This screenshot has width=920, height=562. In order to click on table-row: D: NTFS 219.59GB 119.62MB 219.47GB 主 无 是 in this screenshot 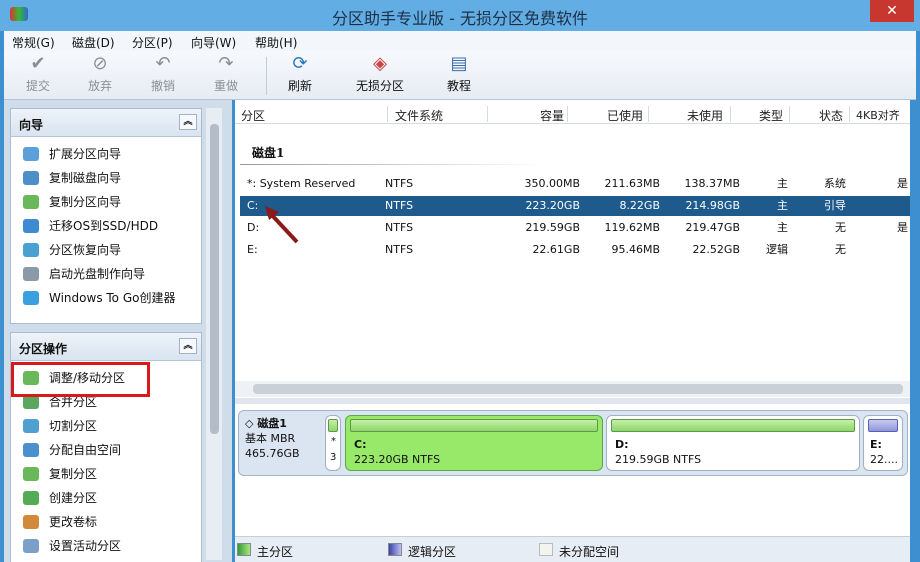, I will do `click(575, 228)`.